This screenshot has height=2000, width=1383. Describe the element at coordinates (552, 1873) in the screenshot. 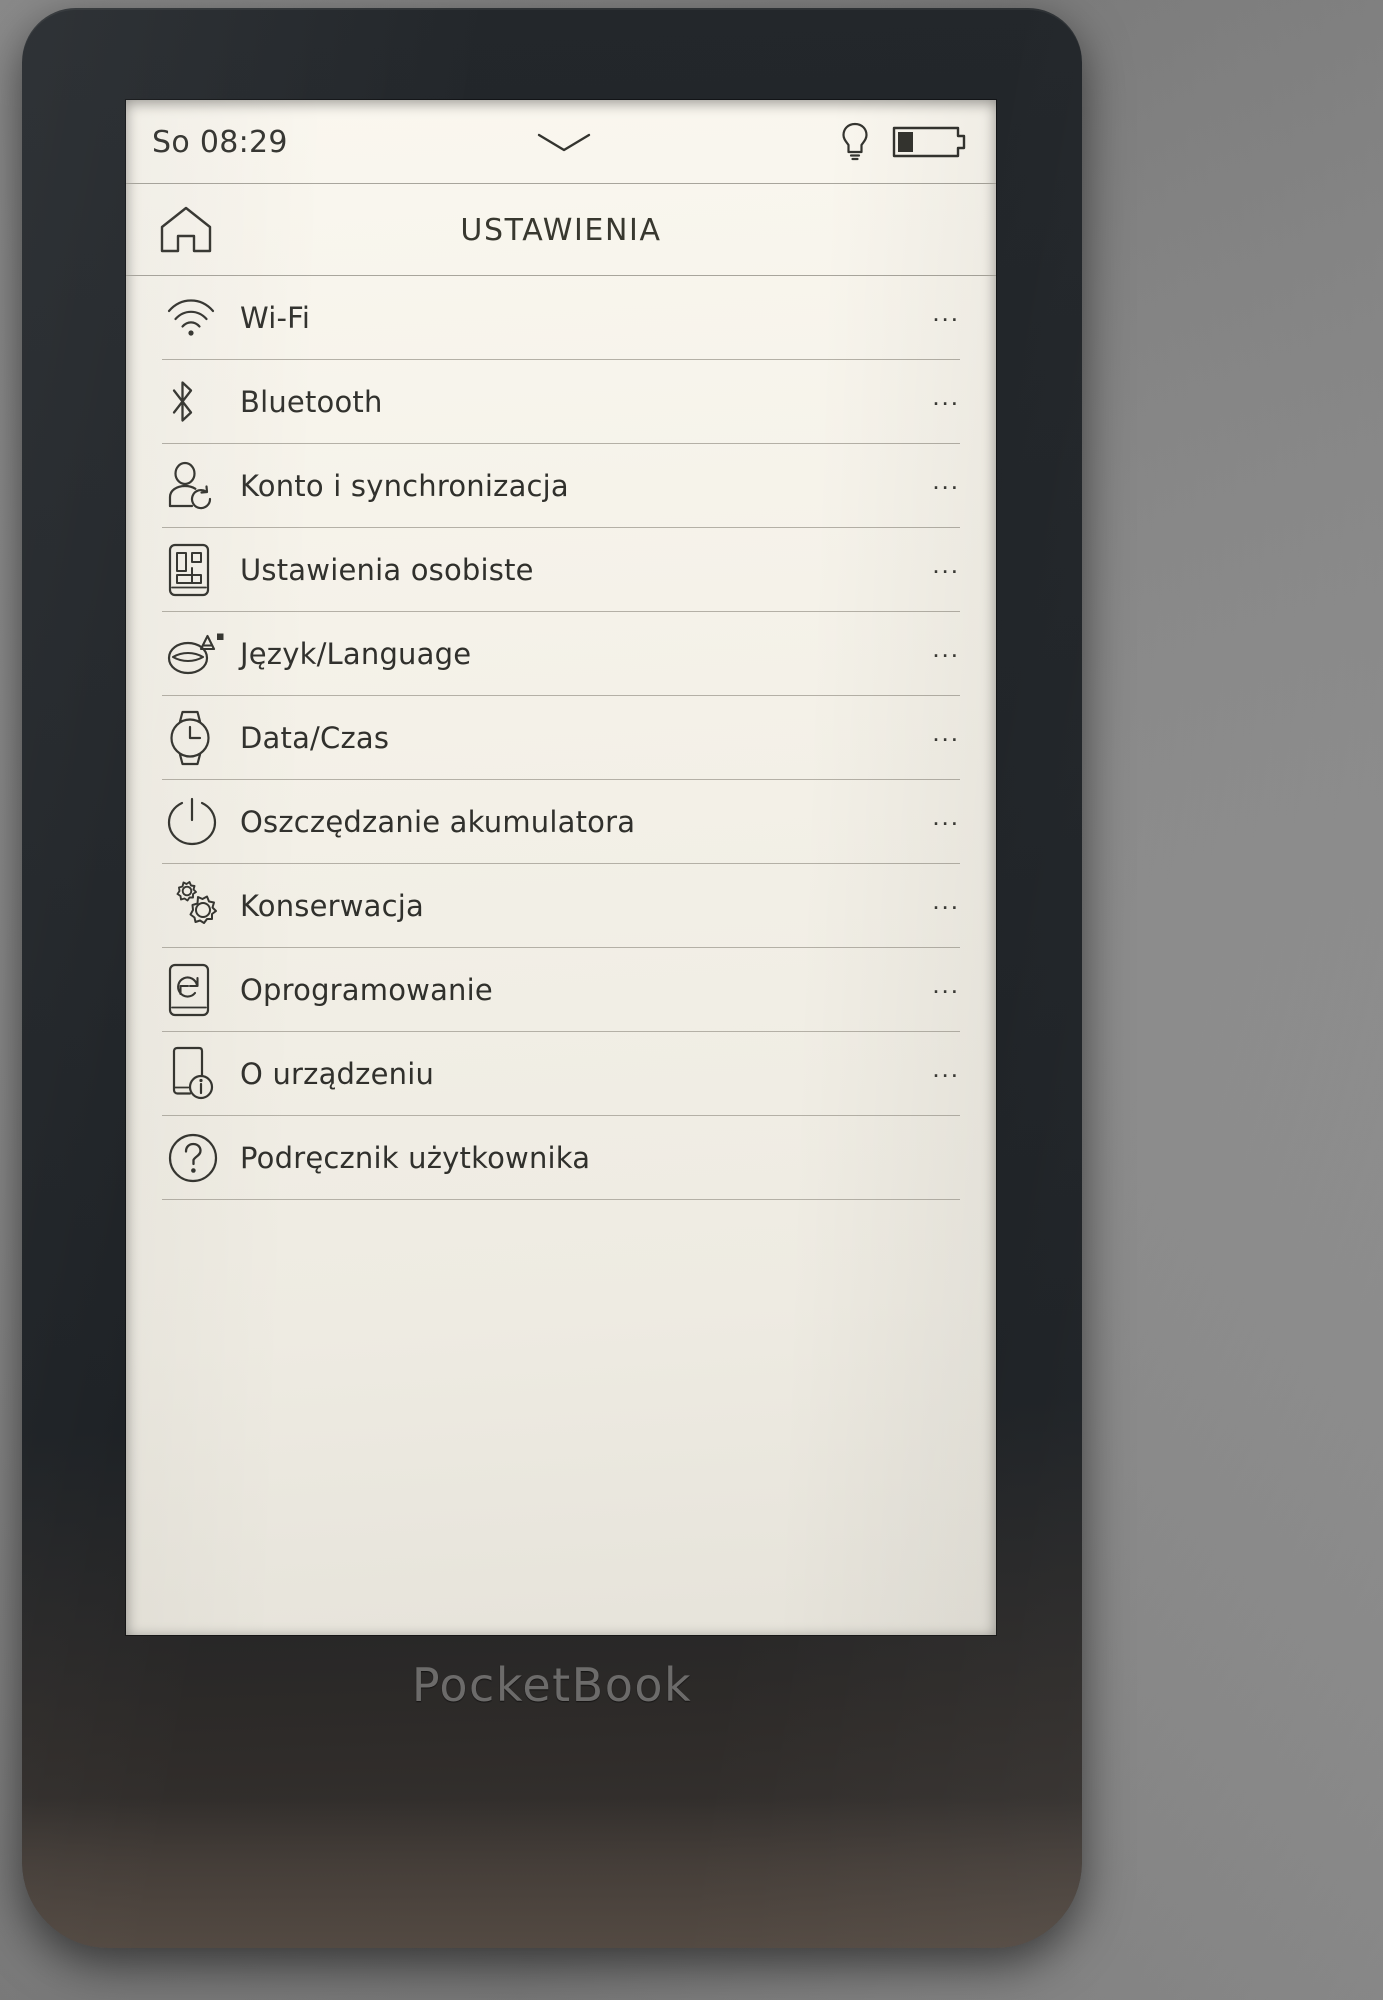

I see `device-bottom-lip` at that location.